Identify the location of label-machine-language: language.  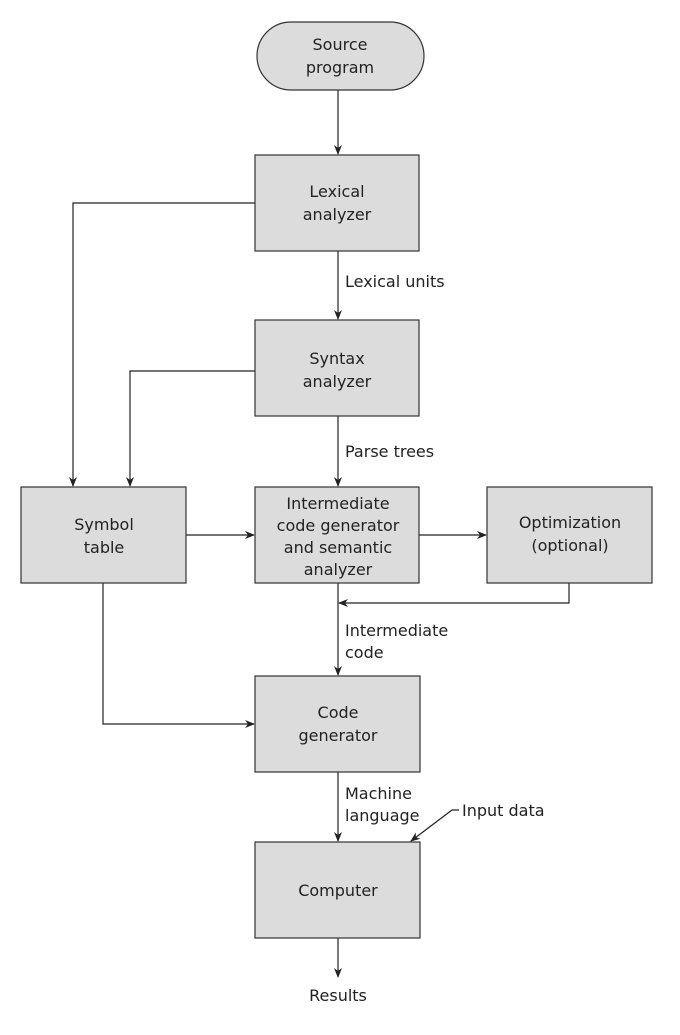
(382, 815).